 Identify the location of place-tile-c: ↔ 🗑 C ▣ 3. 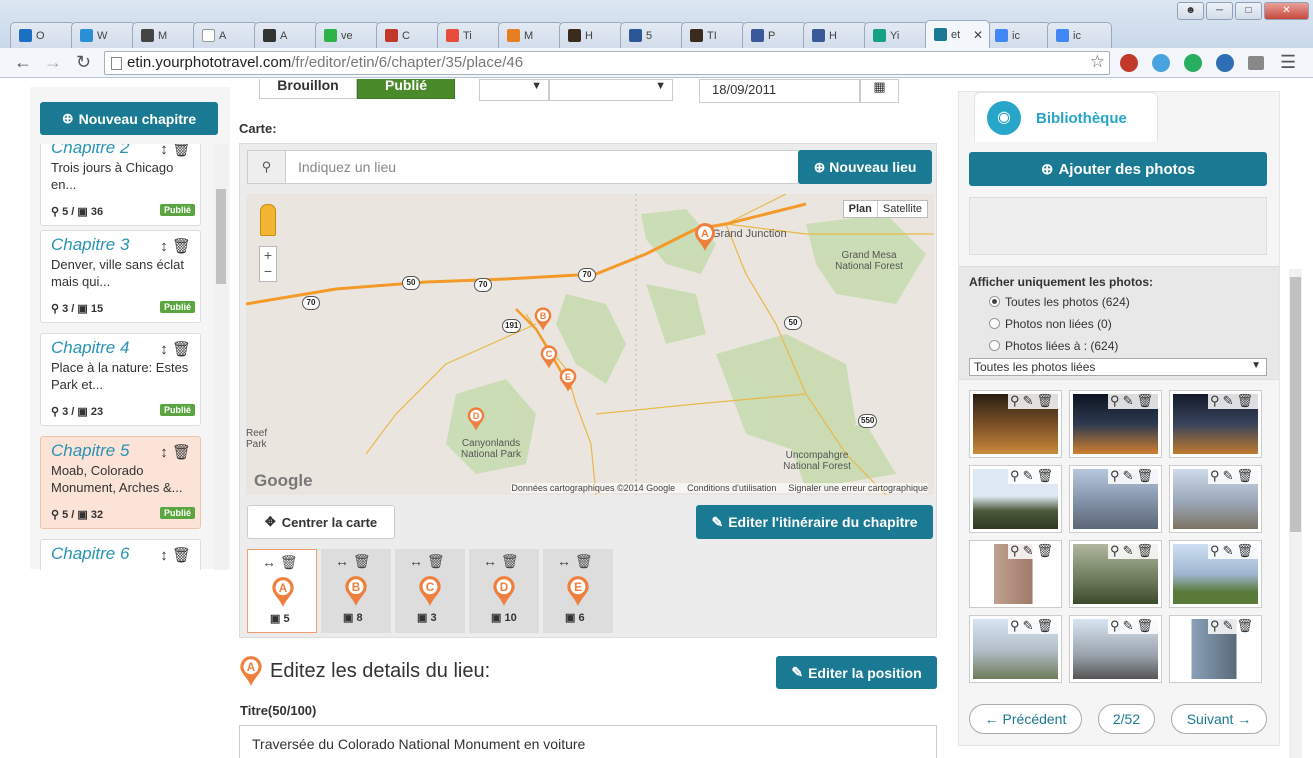
(430, 591).